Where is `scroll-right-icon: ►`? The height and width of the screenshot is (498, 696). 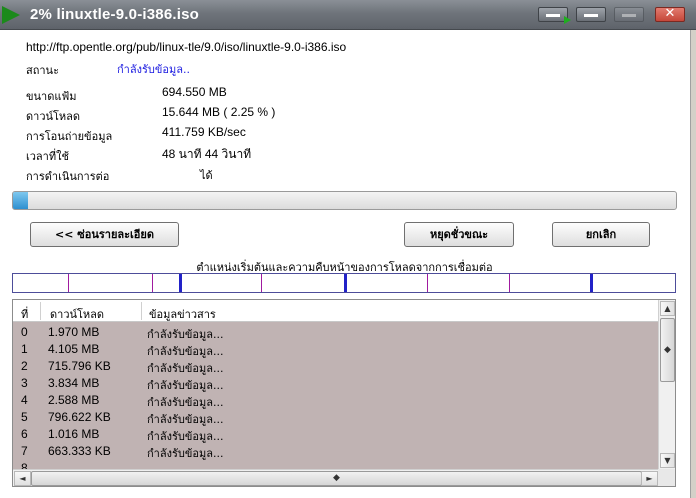 scroll-right-icon: ► is located at coordinates (649, 478).